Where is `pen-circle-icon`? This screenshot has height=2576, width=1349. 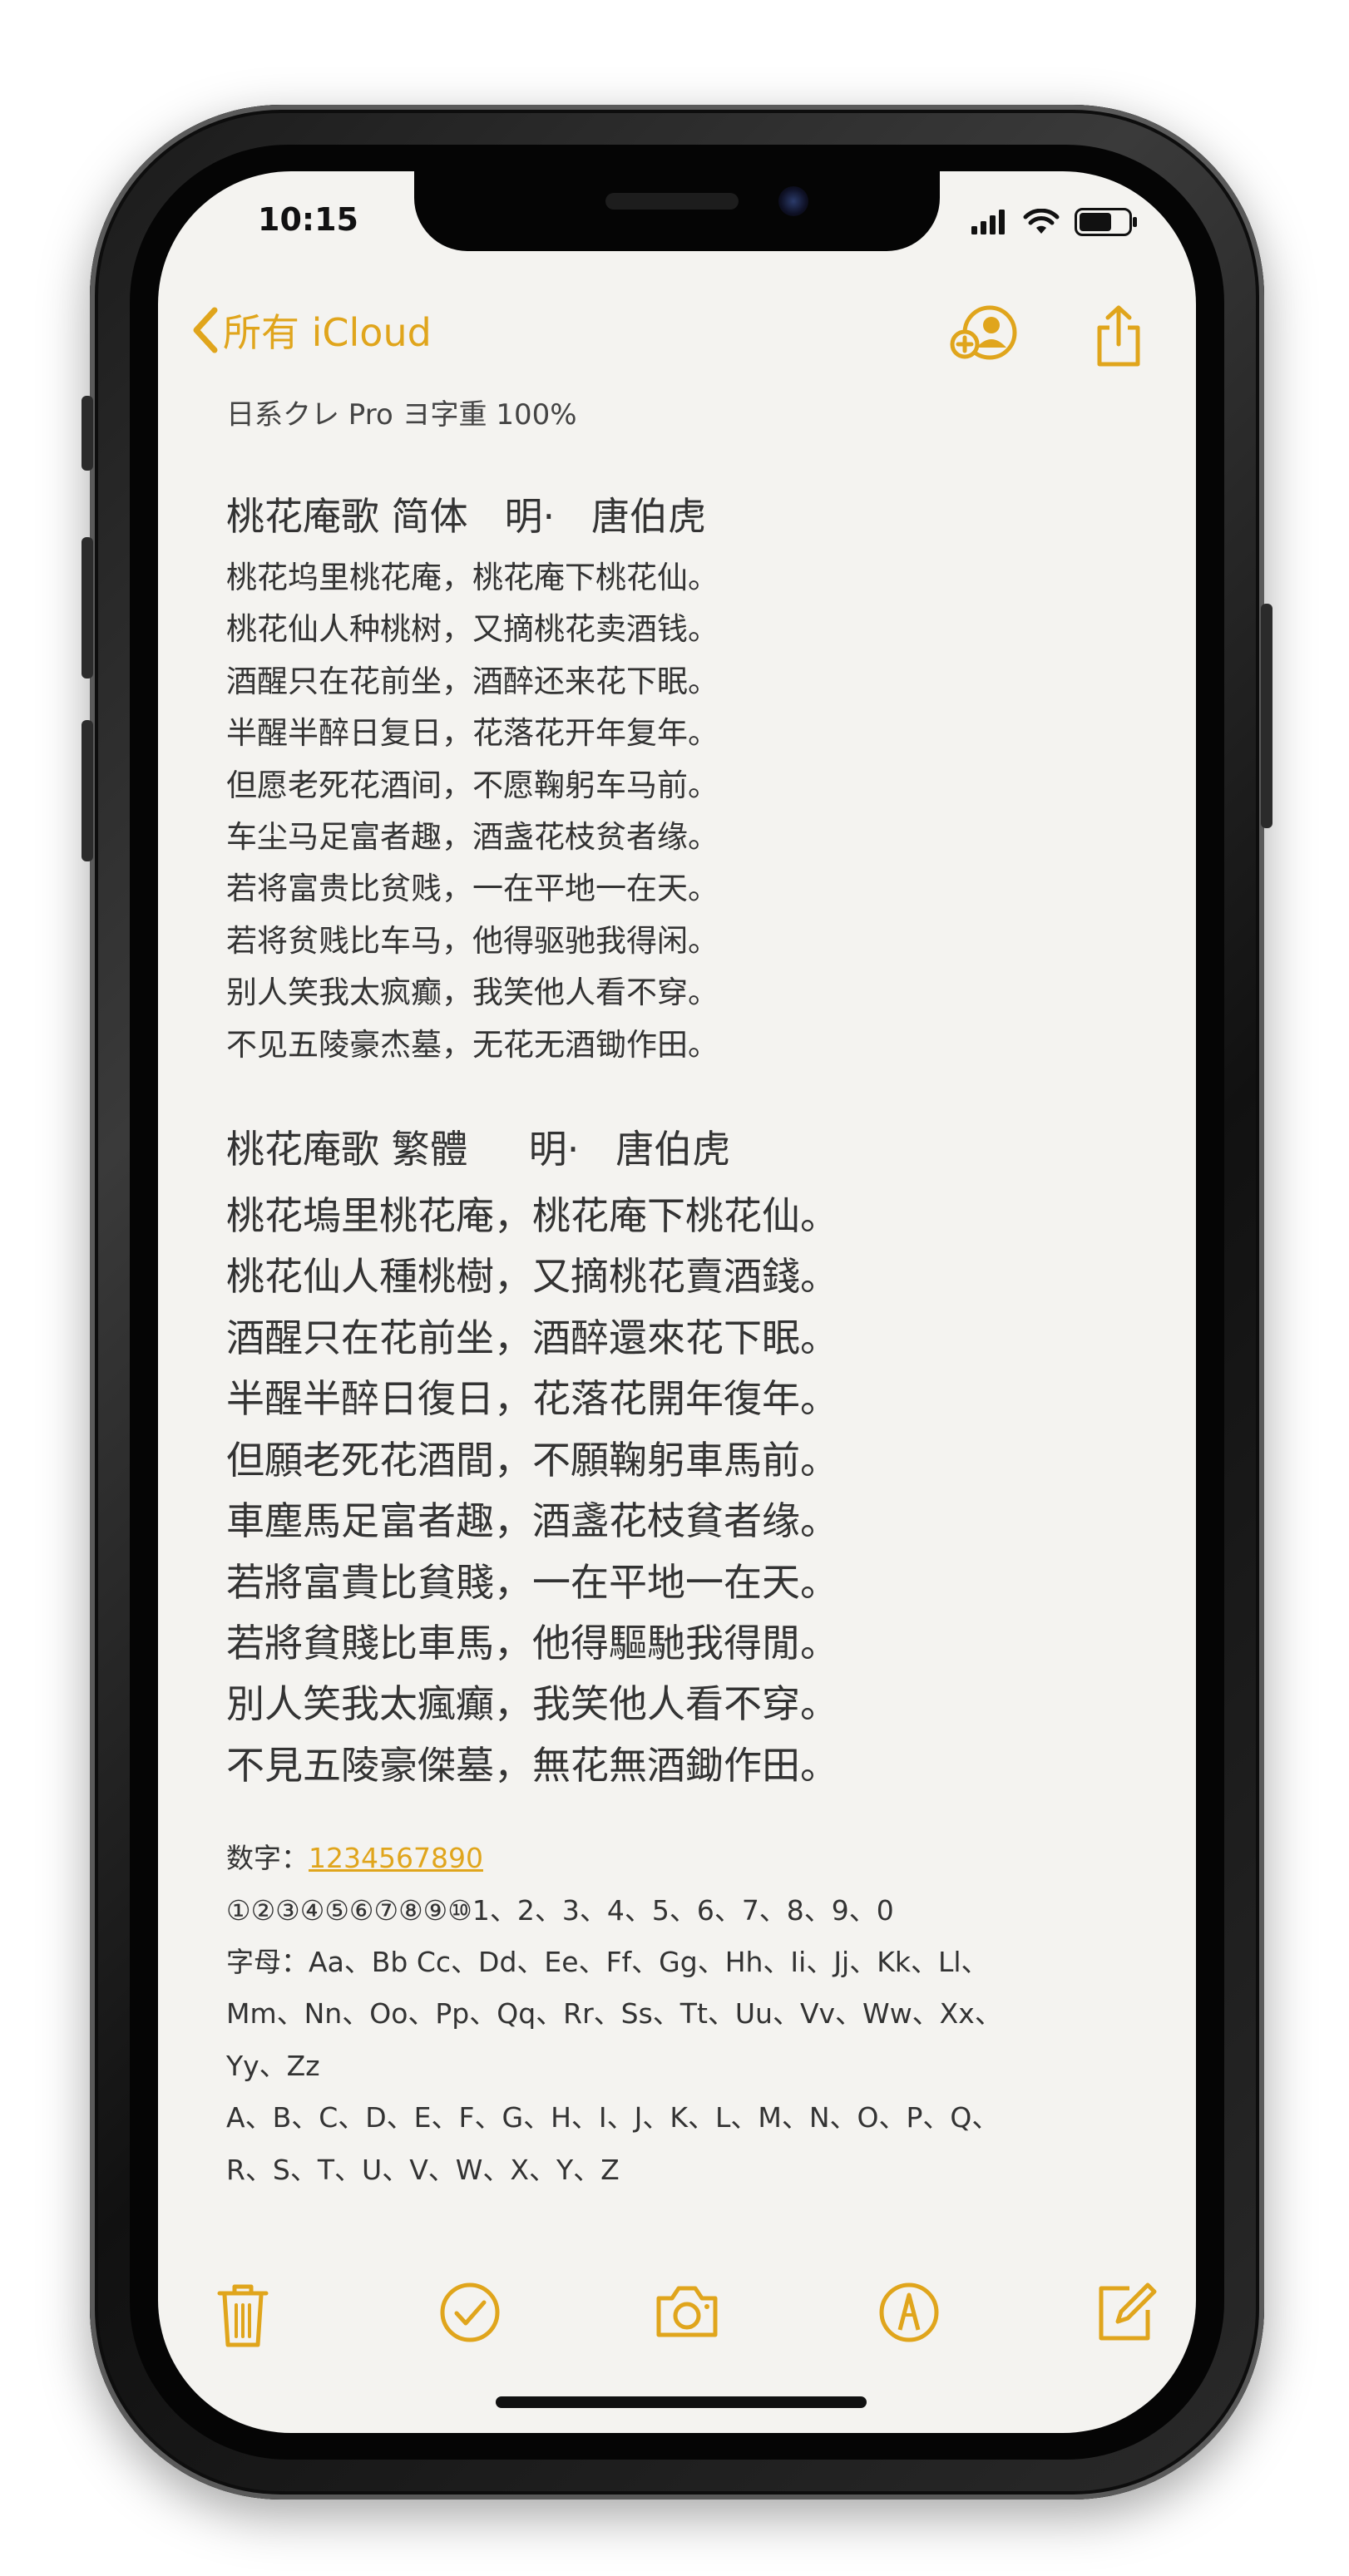
pen-circle-icon is located at coordinates (909, 2312).